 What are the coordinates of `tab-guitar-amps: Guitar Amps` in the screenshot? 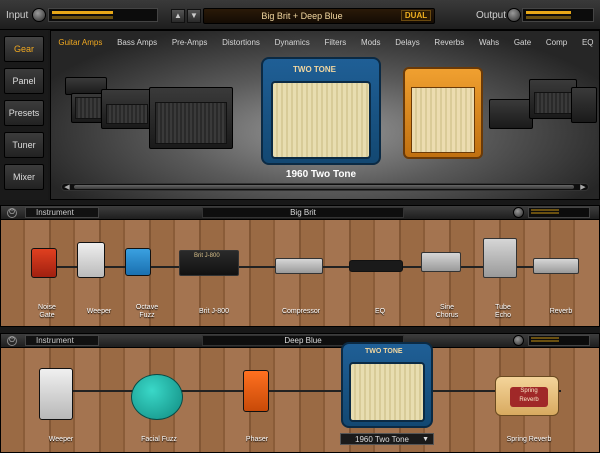 It's located at (80, 42).